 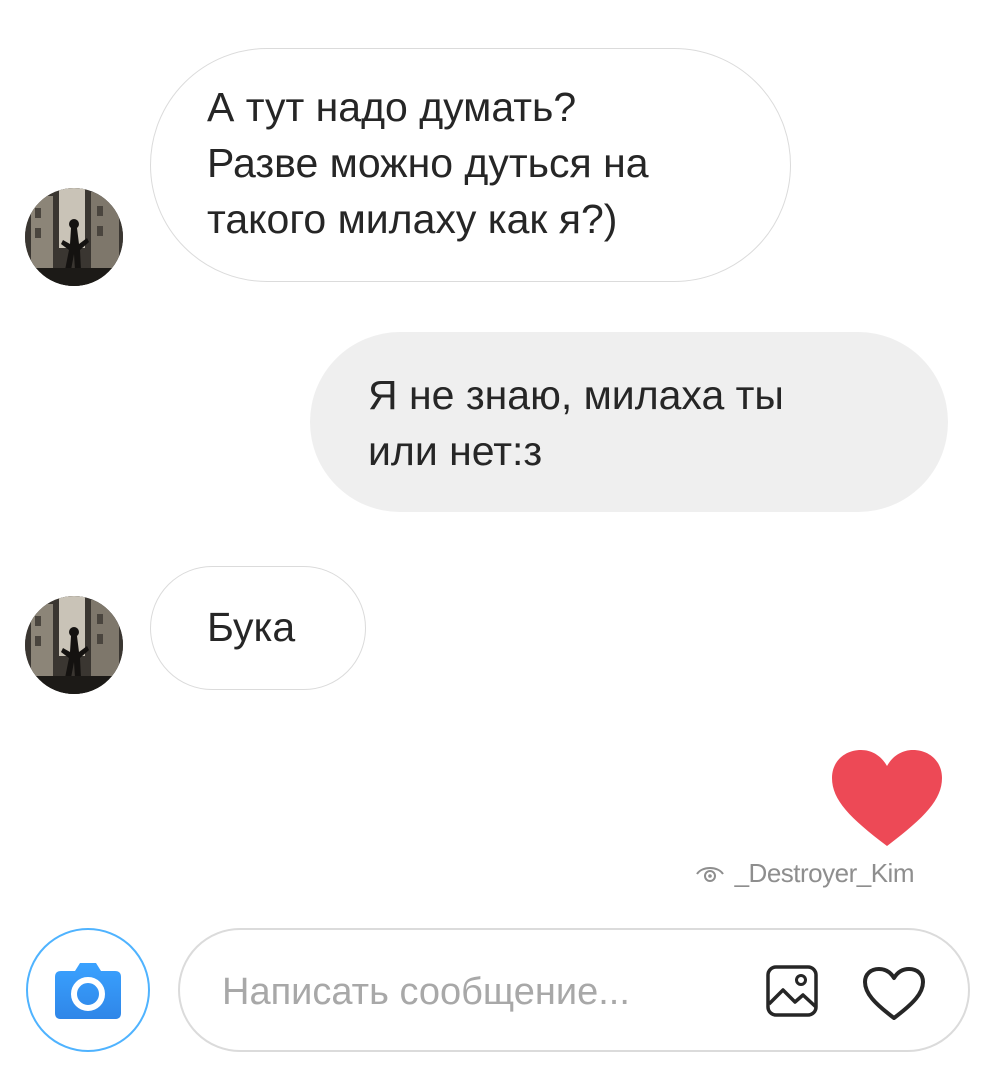 I want to click on message-text: Бука, so click(x=251, y=627).